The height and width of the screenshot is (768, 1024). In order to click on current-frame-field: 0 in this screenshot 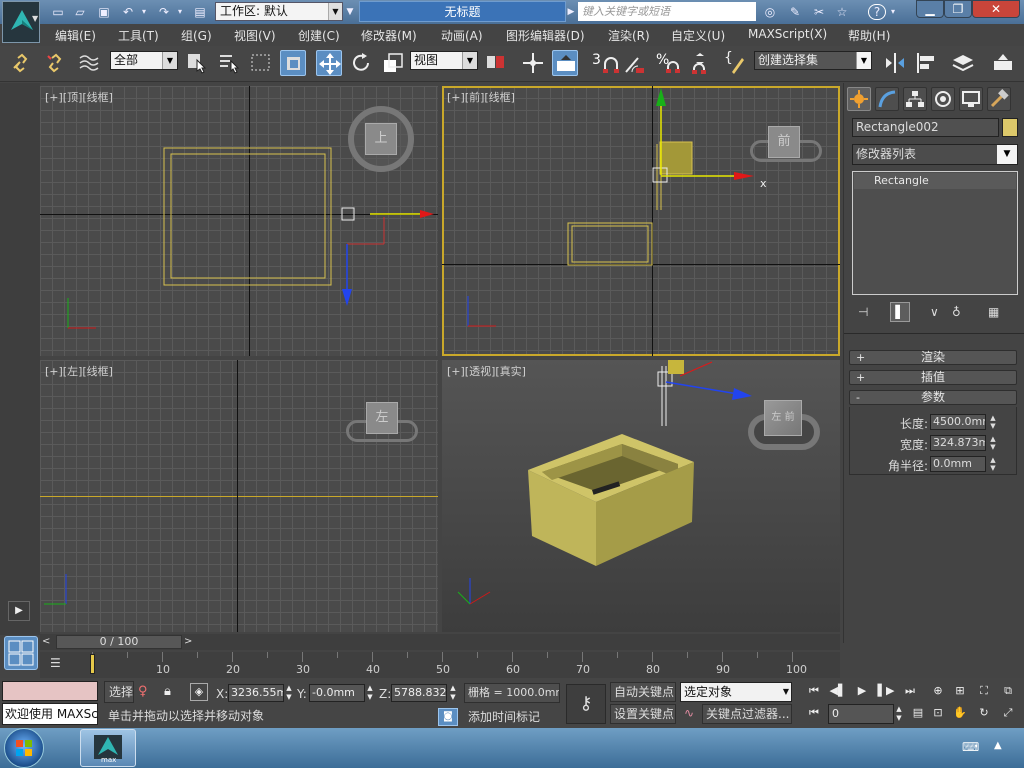, I will do `click(861, 714)`.